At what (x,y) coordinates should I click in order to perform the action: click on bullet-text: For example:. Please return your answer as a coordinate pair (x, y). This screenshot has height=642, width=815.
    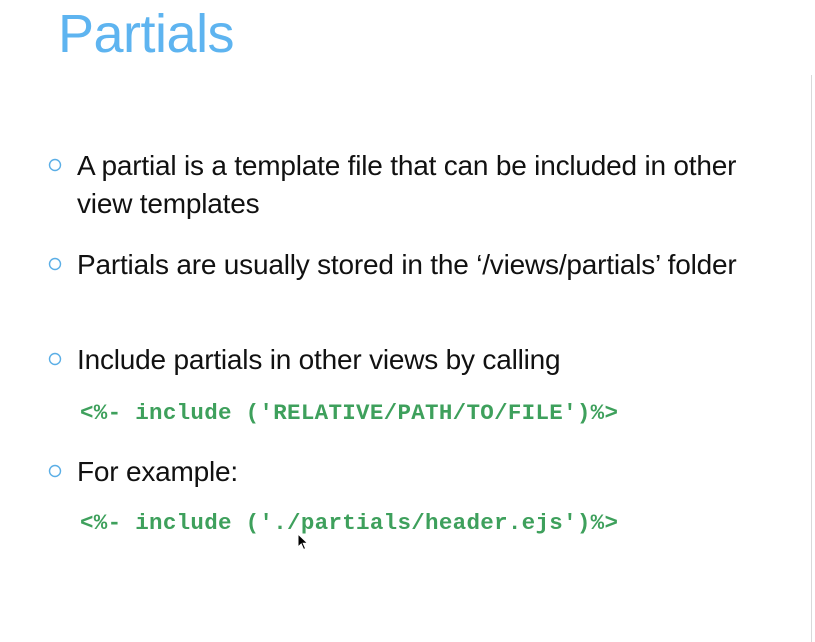
    Looking at the image, I should click on (157, 471).